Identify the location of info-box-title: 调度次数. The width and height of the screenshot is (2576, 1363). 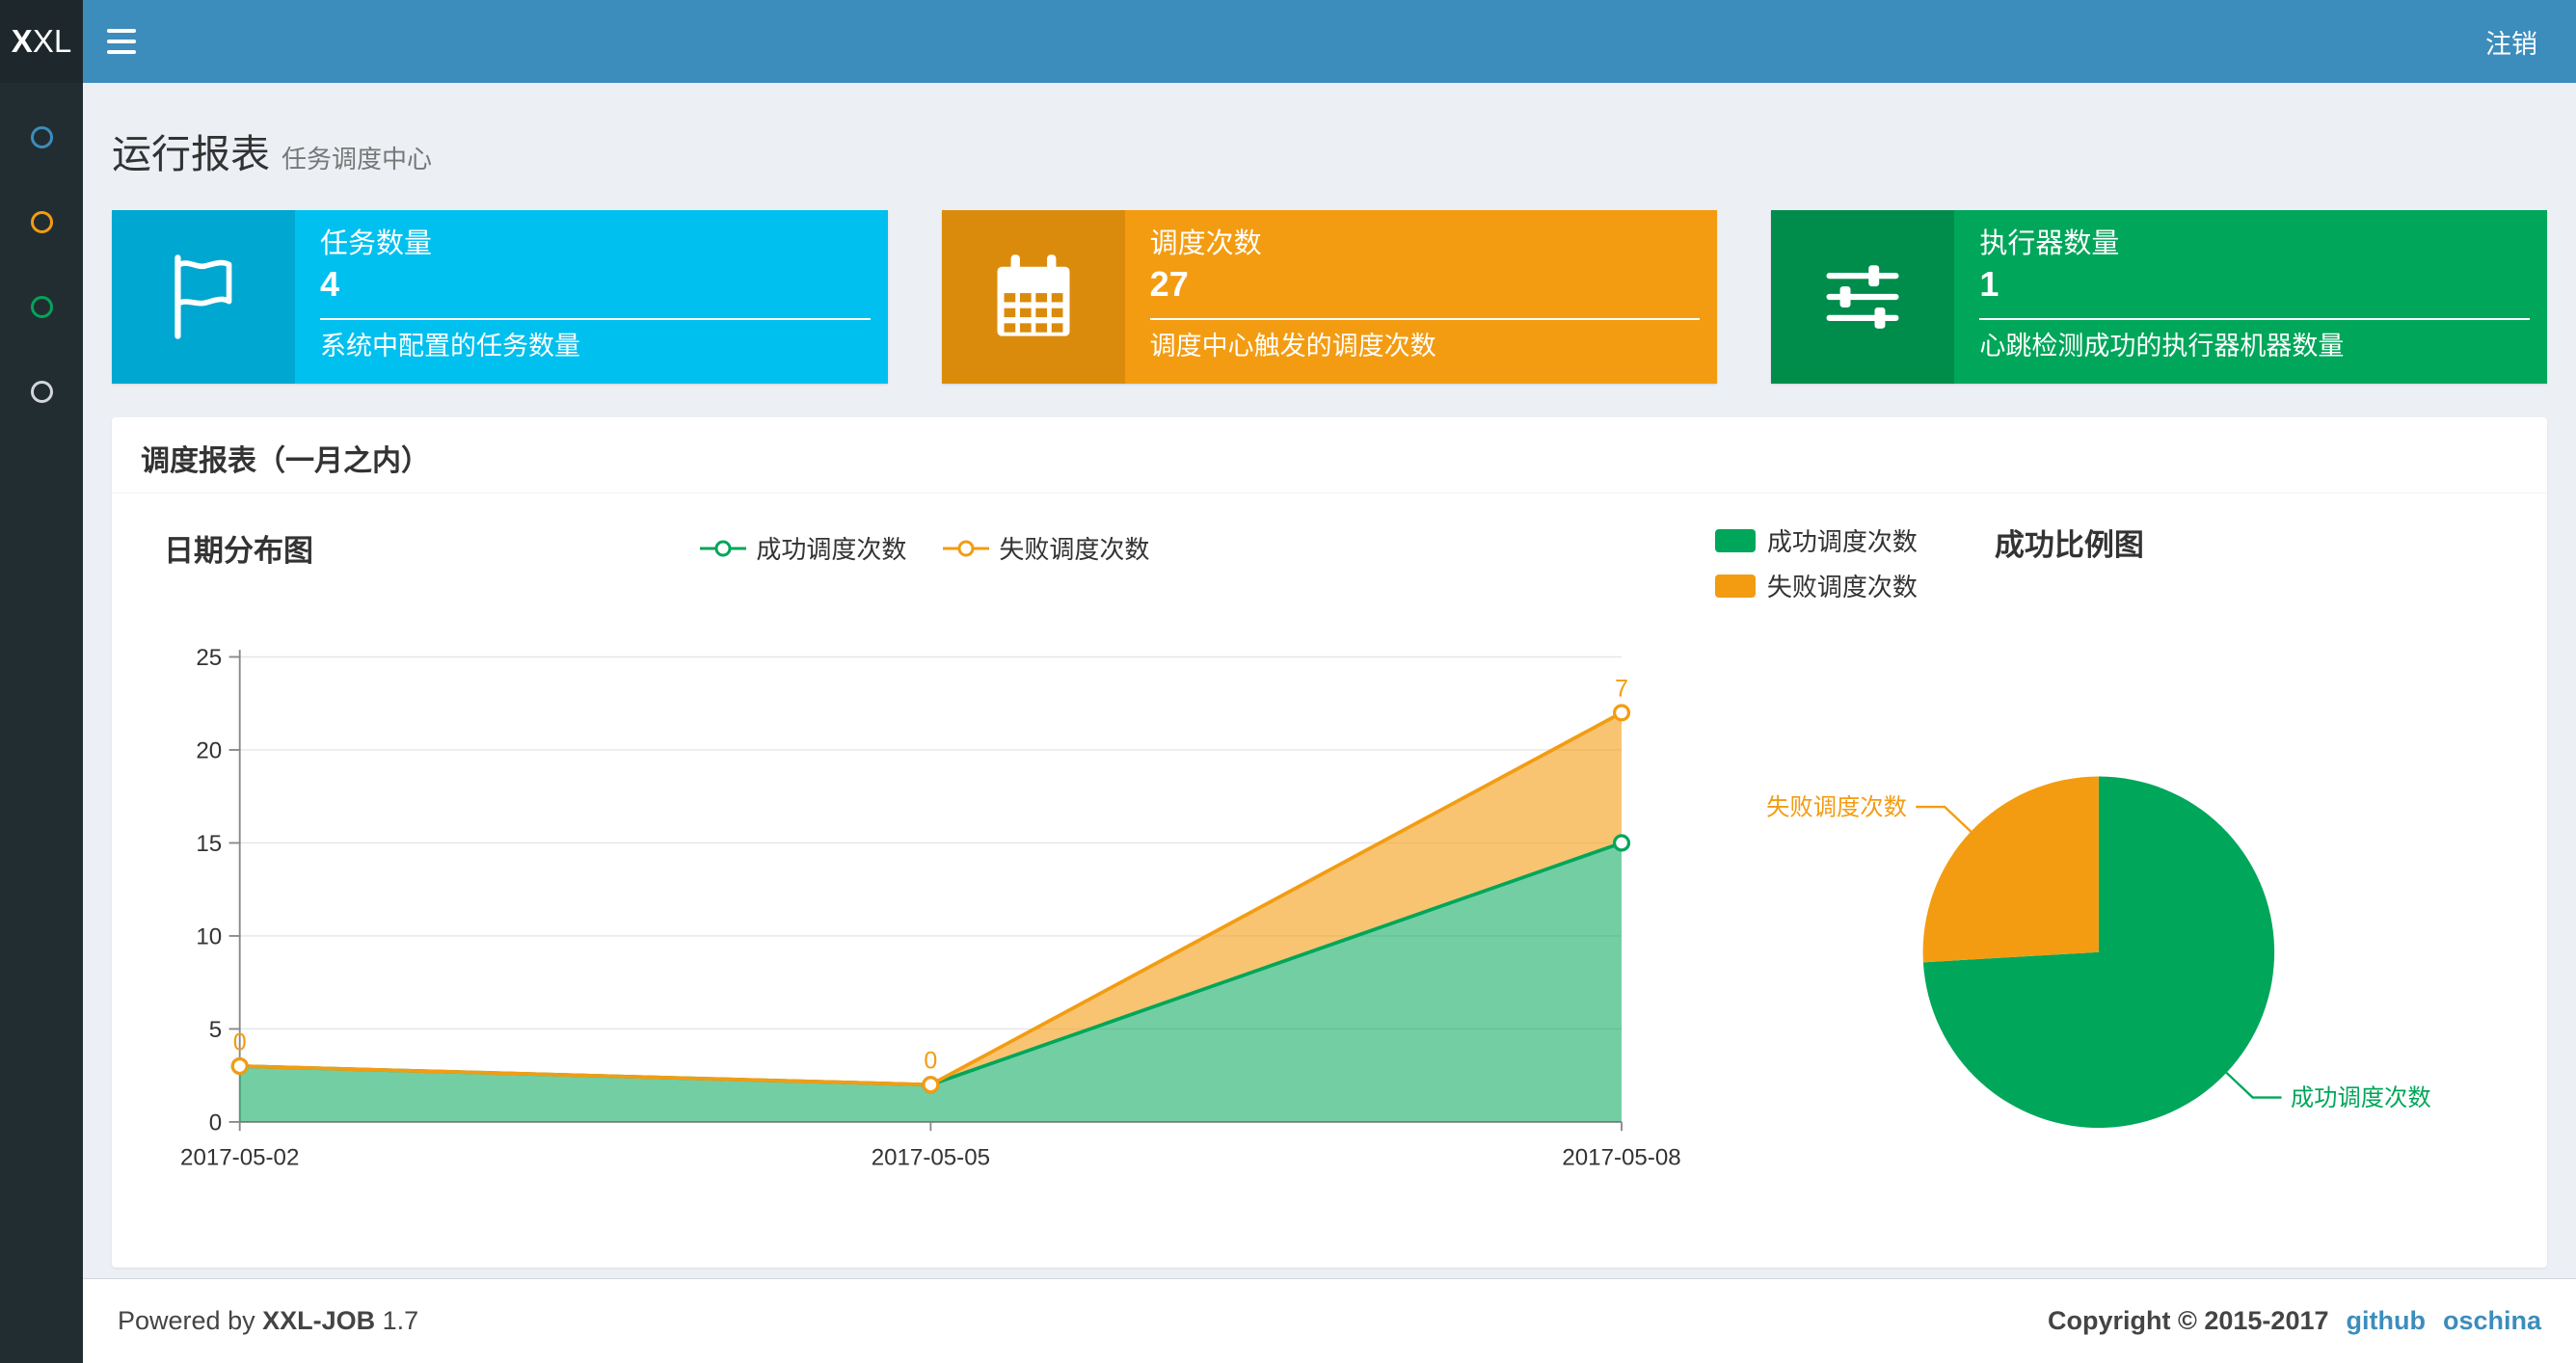
(1205, 243).